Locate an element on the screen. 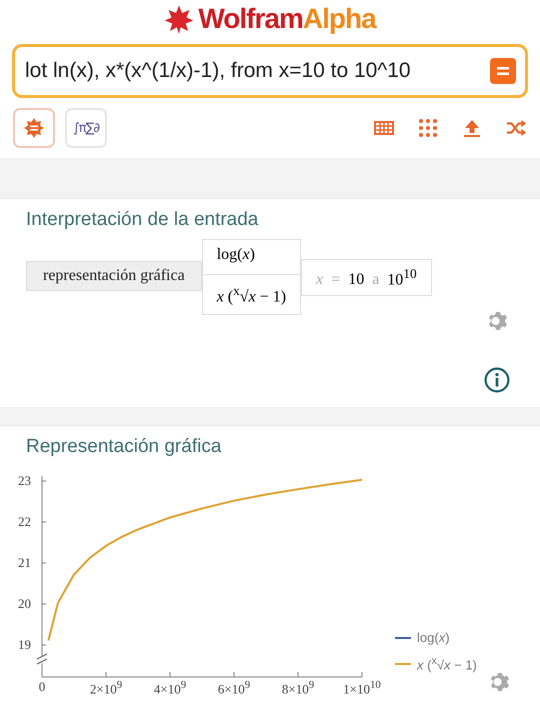 This screenshot has width=540, height=720. logo-text: WolframAlpha is located at coordinates (287, 19).